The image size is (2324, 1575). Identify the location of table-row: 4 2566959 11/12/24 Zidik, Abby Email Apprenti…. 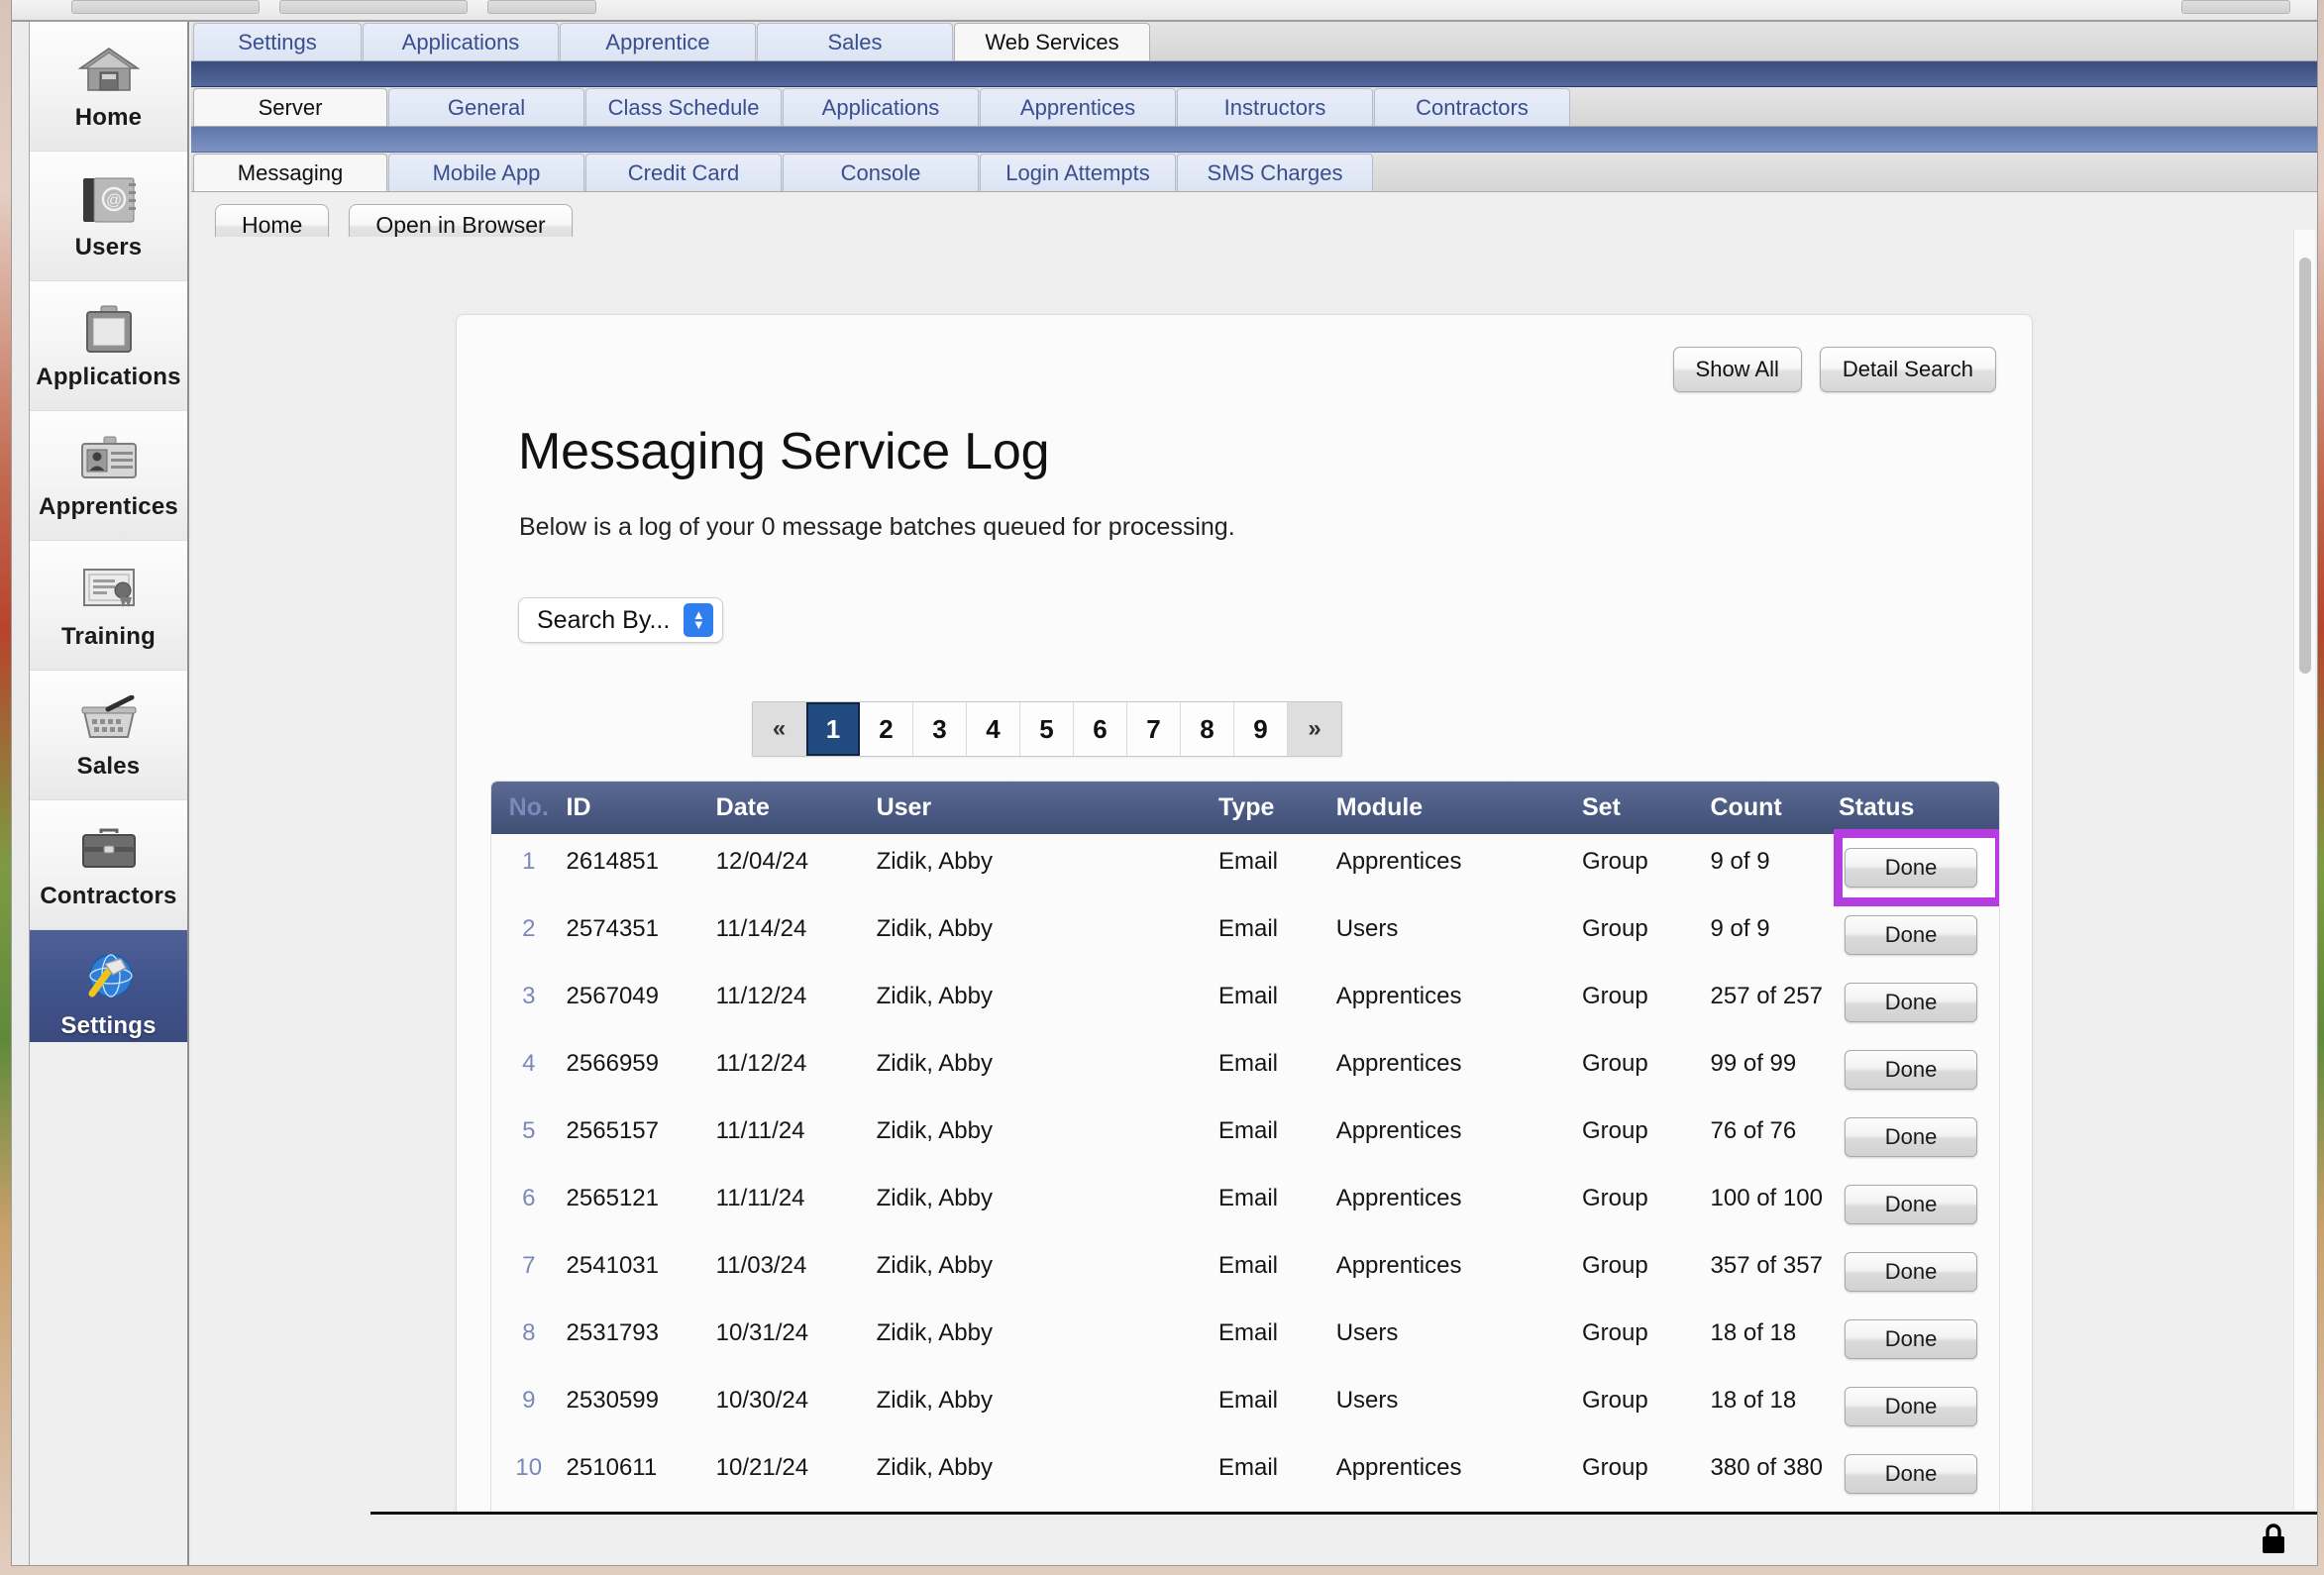
(1245, 1069).